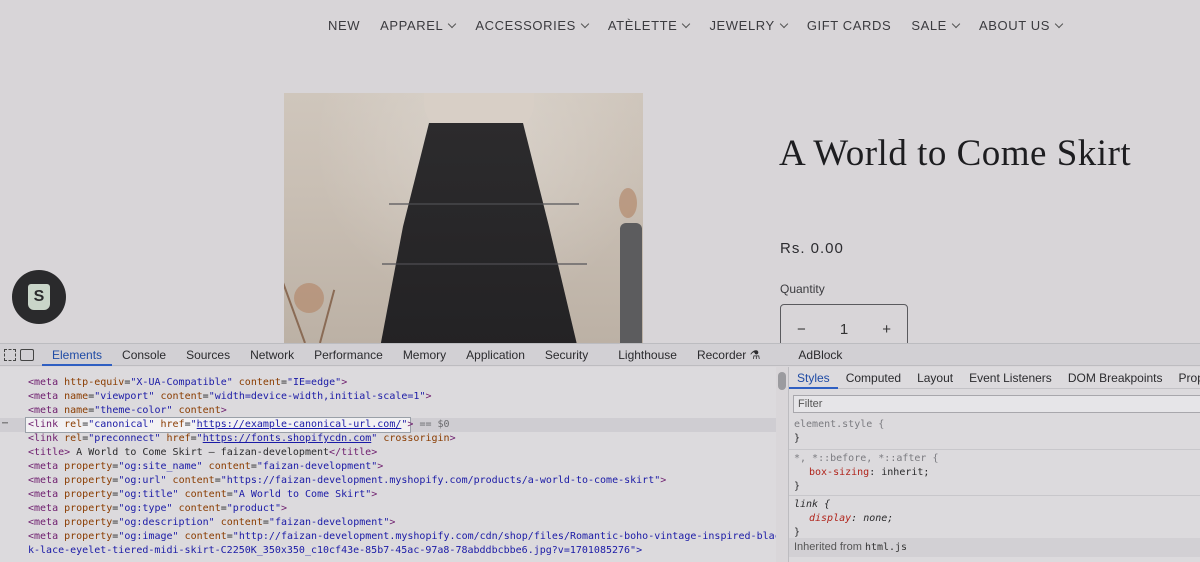 This screenshot has width=1200, height=562. What do you see at coordinates (873, 378) in the screenshot?
I see `tab-computed: Computed` at bounding box center [873, 378].